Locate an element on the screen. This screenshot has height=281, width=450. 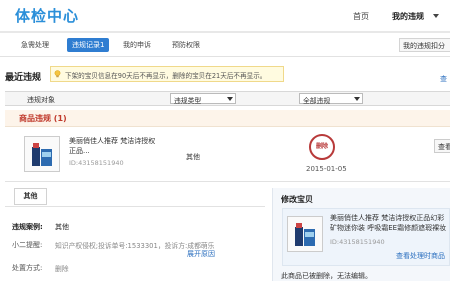
home-link: 首页 is located at coordinates (361, 16).